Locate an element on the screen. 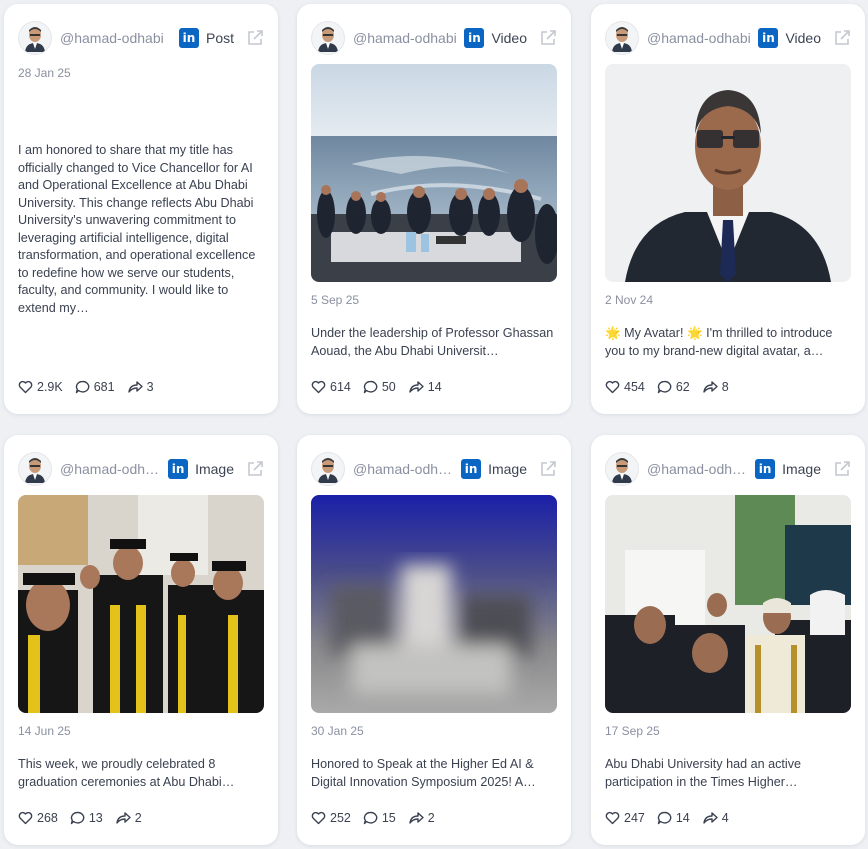  comments-stat: 50 is located at coordinates (379, 387).